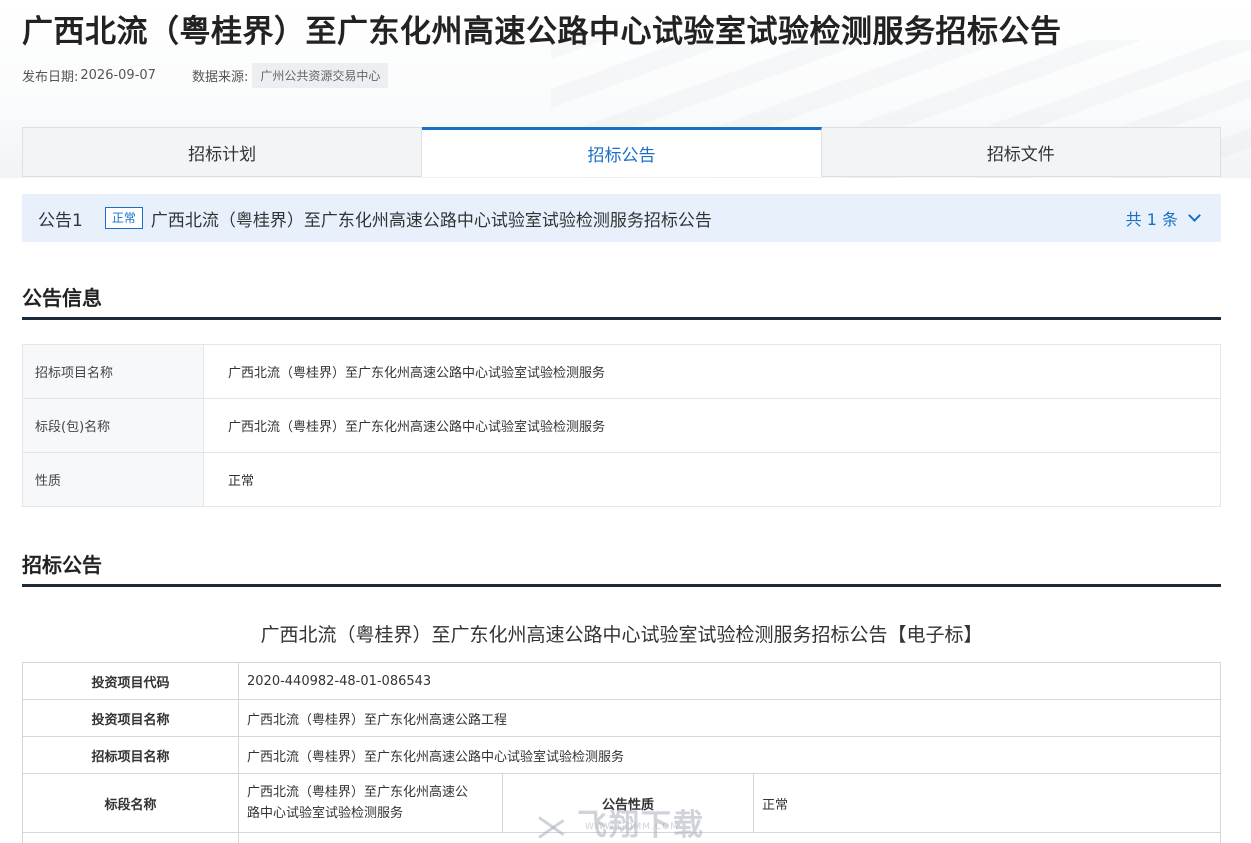  I want to click on detail-value, so click(729, 837).